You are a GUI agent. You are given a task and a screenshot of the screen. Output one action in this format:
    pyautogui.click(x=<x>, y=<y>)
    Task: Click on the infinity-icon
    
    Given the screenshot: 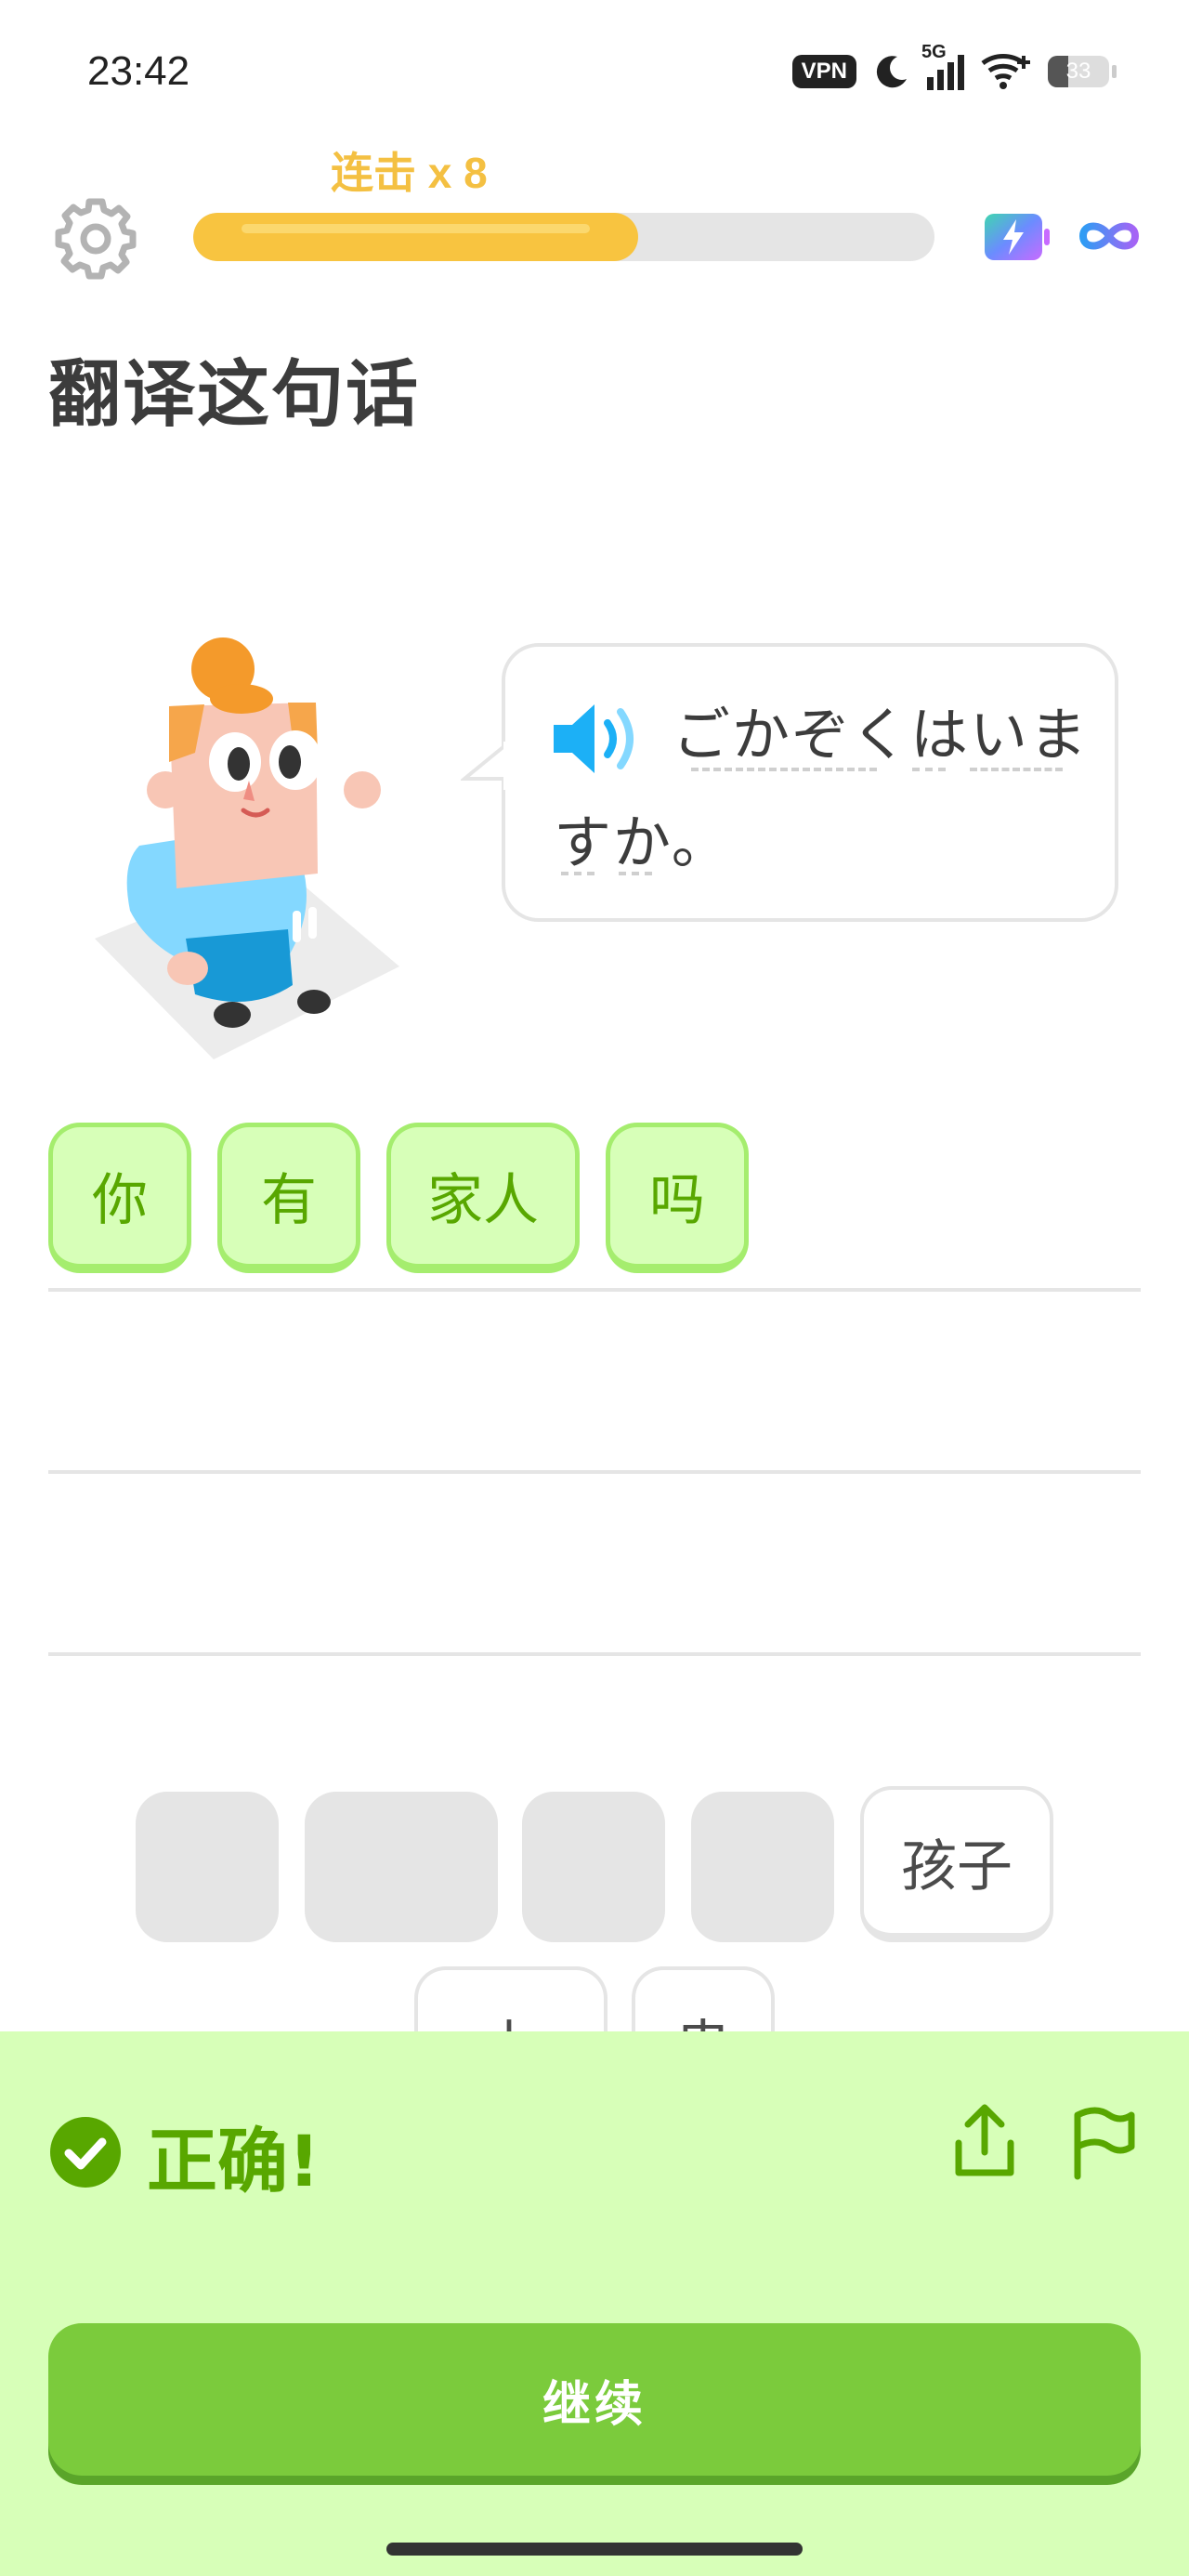 What is the action you would take?
    pyautogui.click(x=1109, y=236)
    